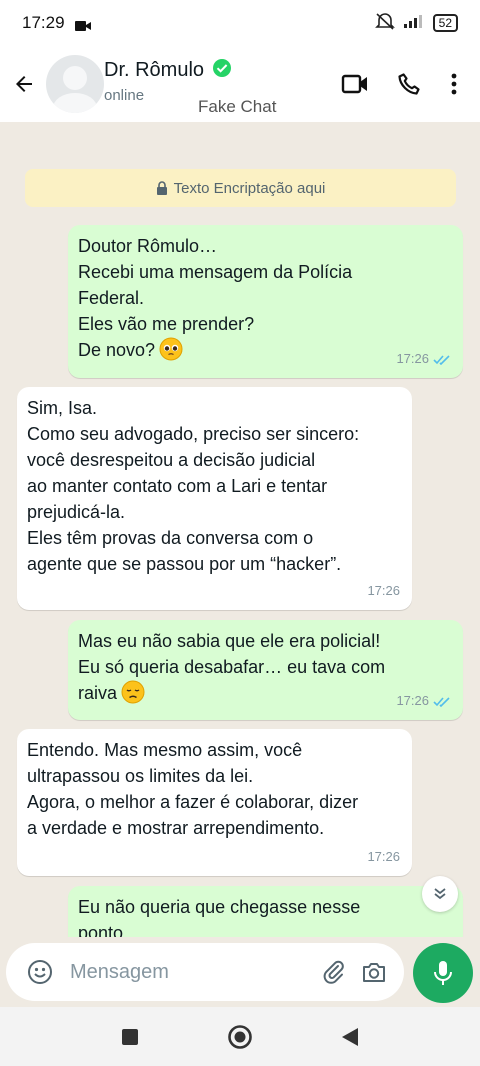  I want to click on phone-icon, so click(409, 84).